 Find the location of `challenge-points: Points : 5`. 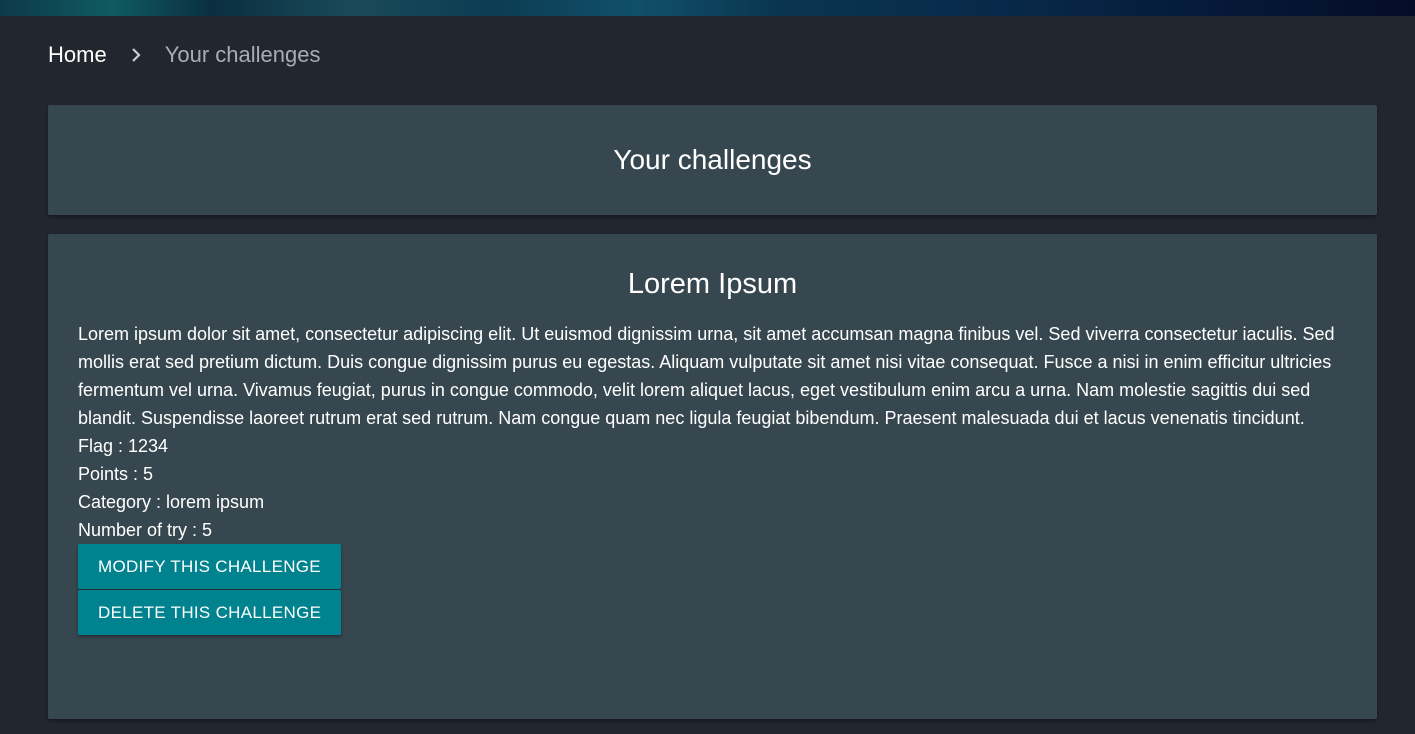

challenge-points: Points : 5 is located at coordinates (116, 474).